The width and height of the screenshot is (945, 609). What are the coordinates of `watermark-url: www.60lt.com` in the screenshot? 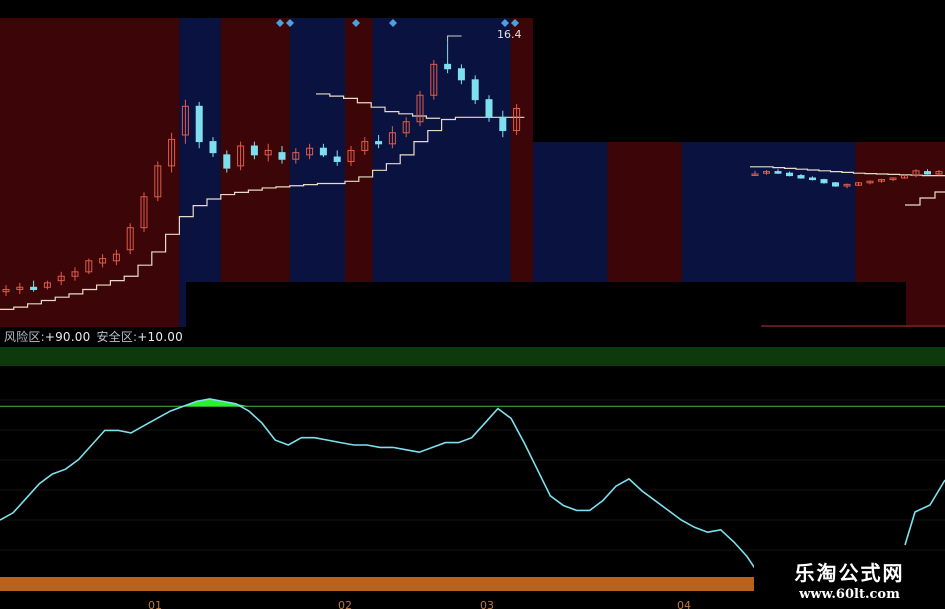 It's located at (849, 594).